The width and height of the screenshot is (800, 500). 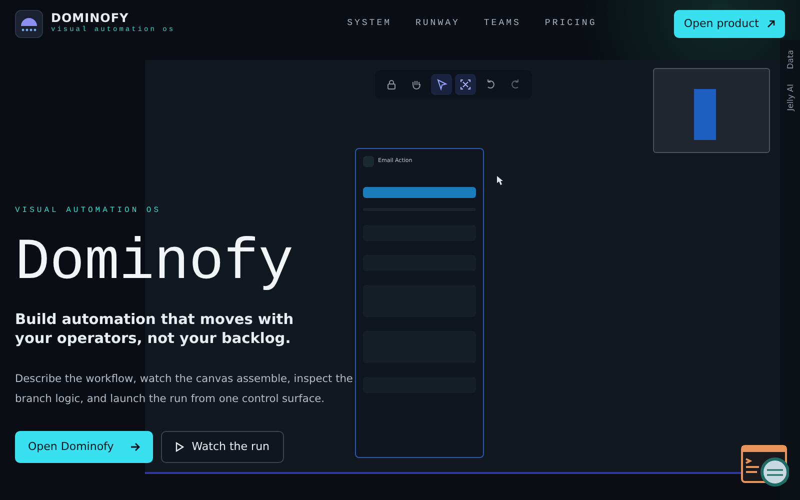 What do you see at coordinates (90, 19) in the screenshot?
I see `brand-name: DOMINOFY` at bounding box center [90, 19].